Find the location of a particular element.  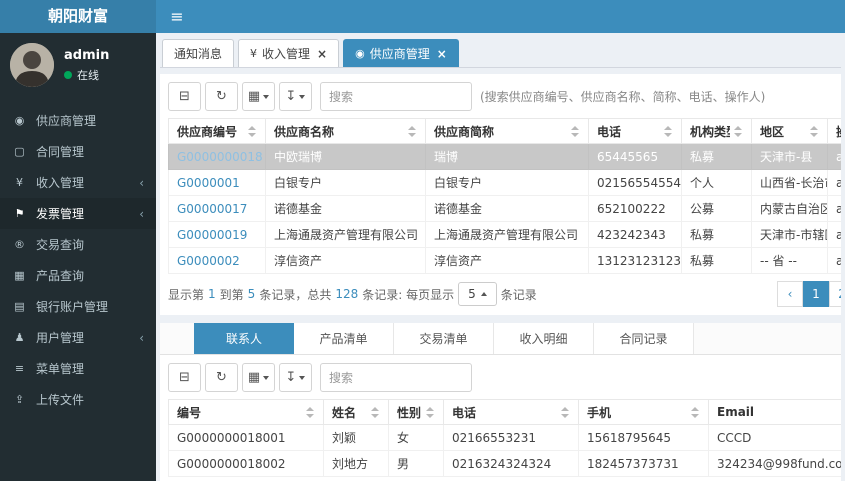

pagination-page-2: 2 is located at coordinates (835, 294).